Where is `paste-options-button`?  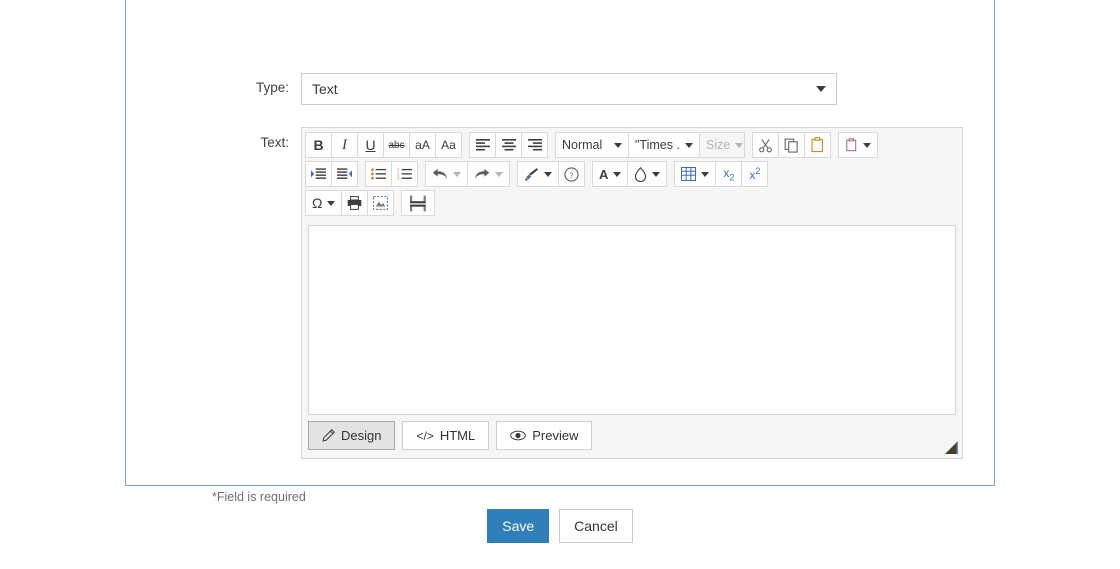
paste-options-button is located at coordinates (858, 145).